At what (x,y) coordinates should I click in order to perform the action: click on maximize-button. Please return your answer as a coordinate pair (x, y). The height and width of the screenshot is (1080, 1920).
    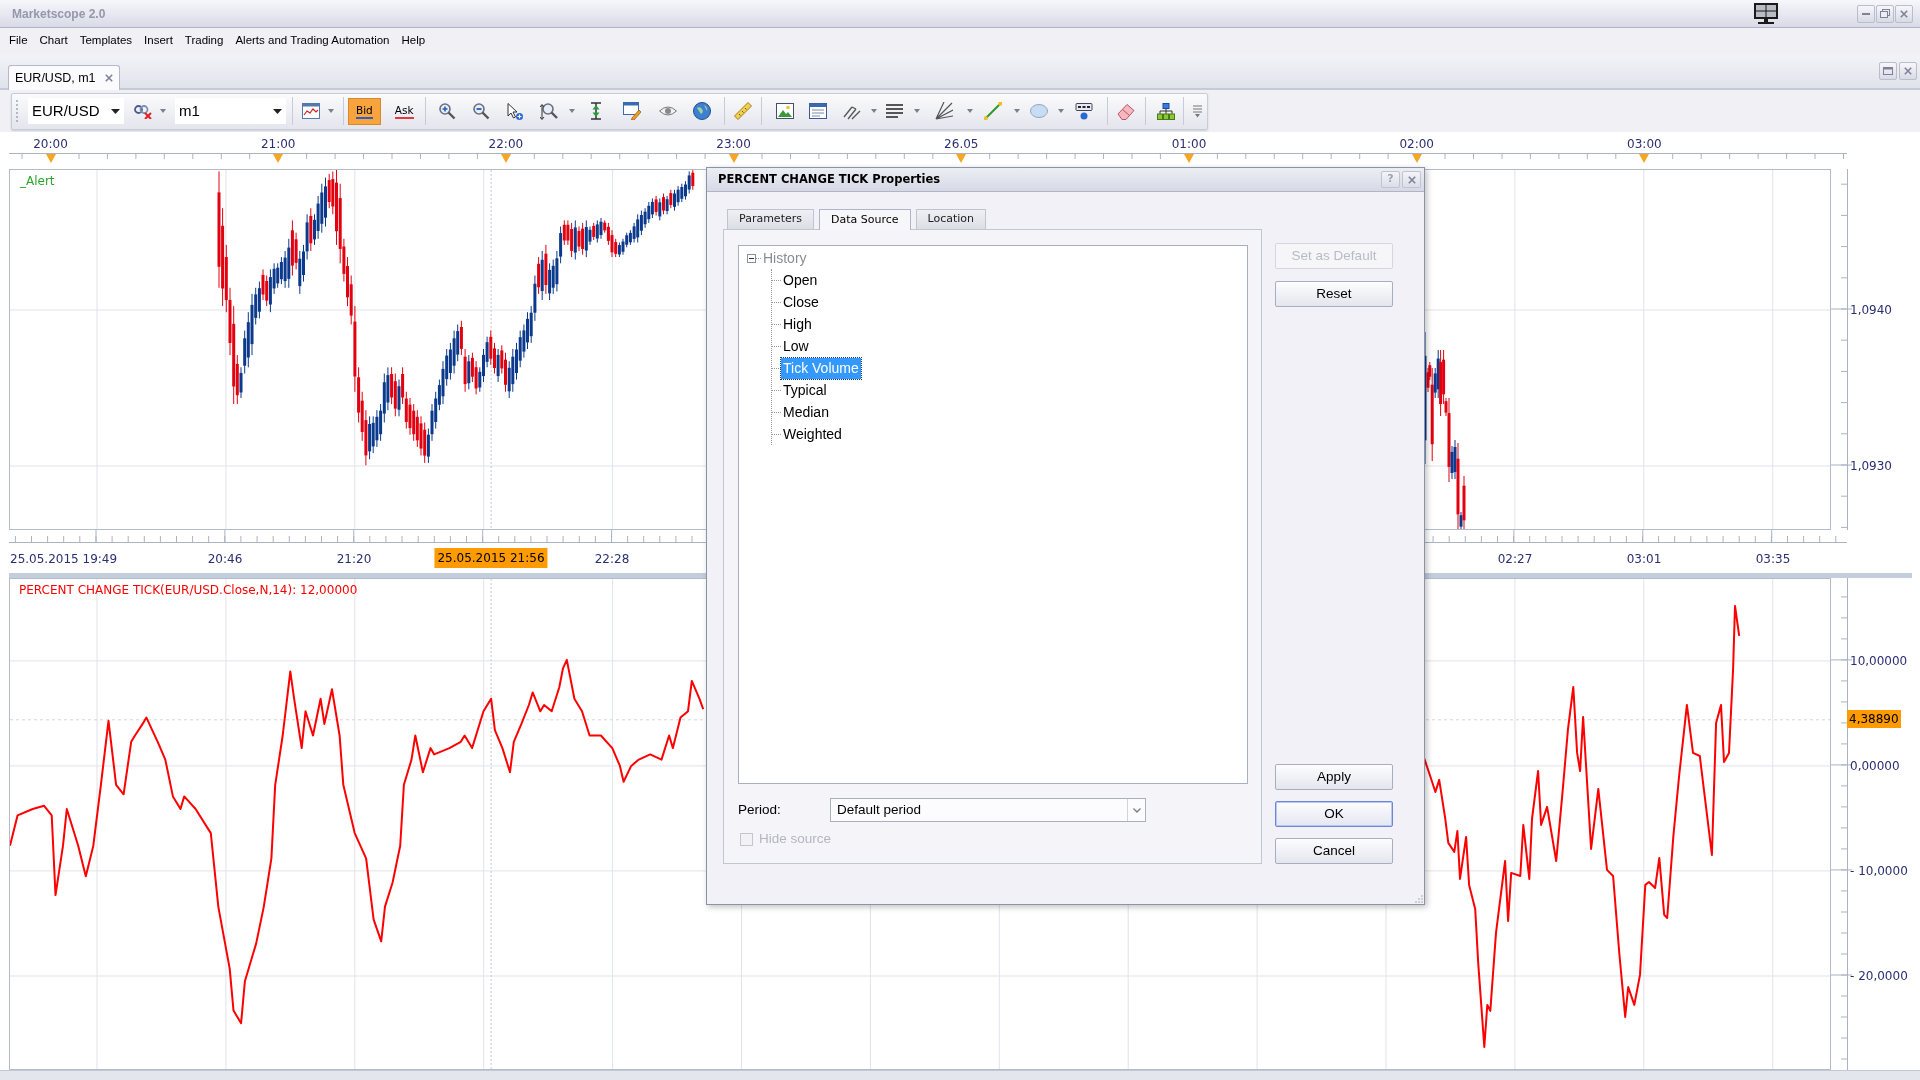
    Looking at the image, I should click on (1888, 71).